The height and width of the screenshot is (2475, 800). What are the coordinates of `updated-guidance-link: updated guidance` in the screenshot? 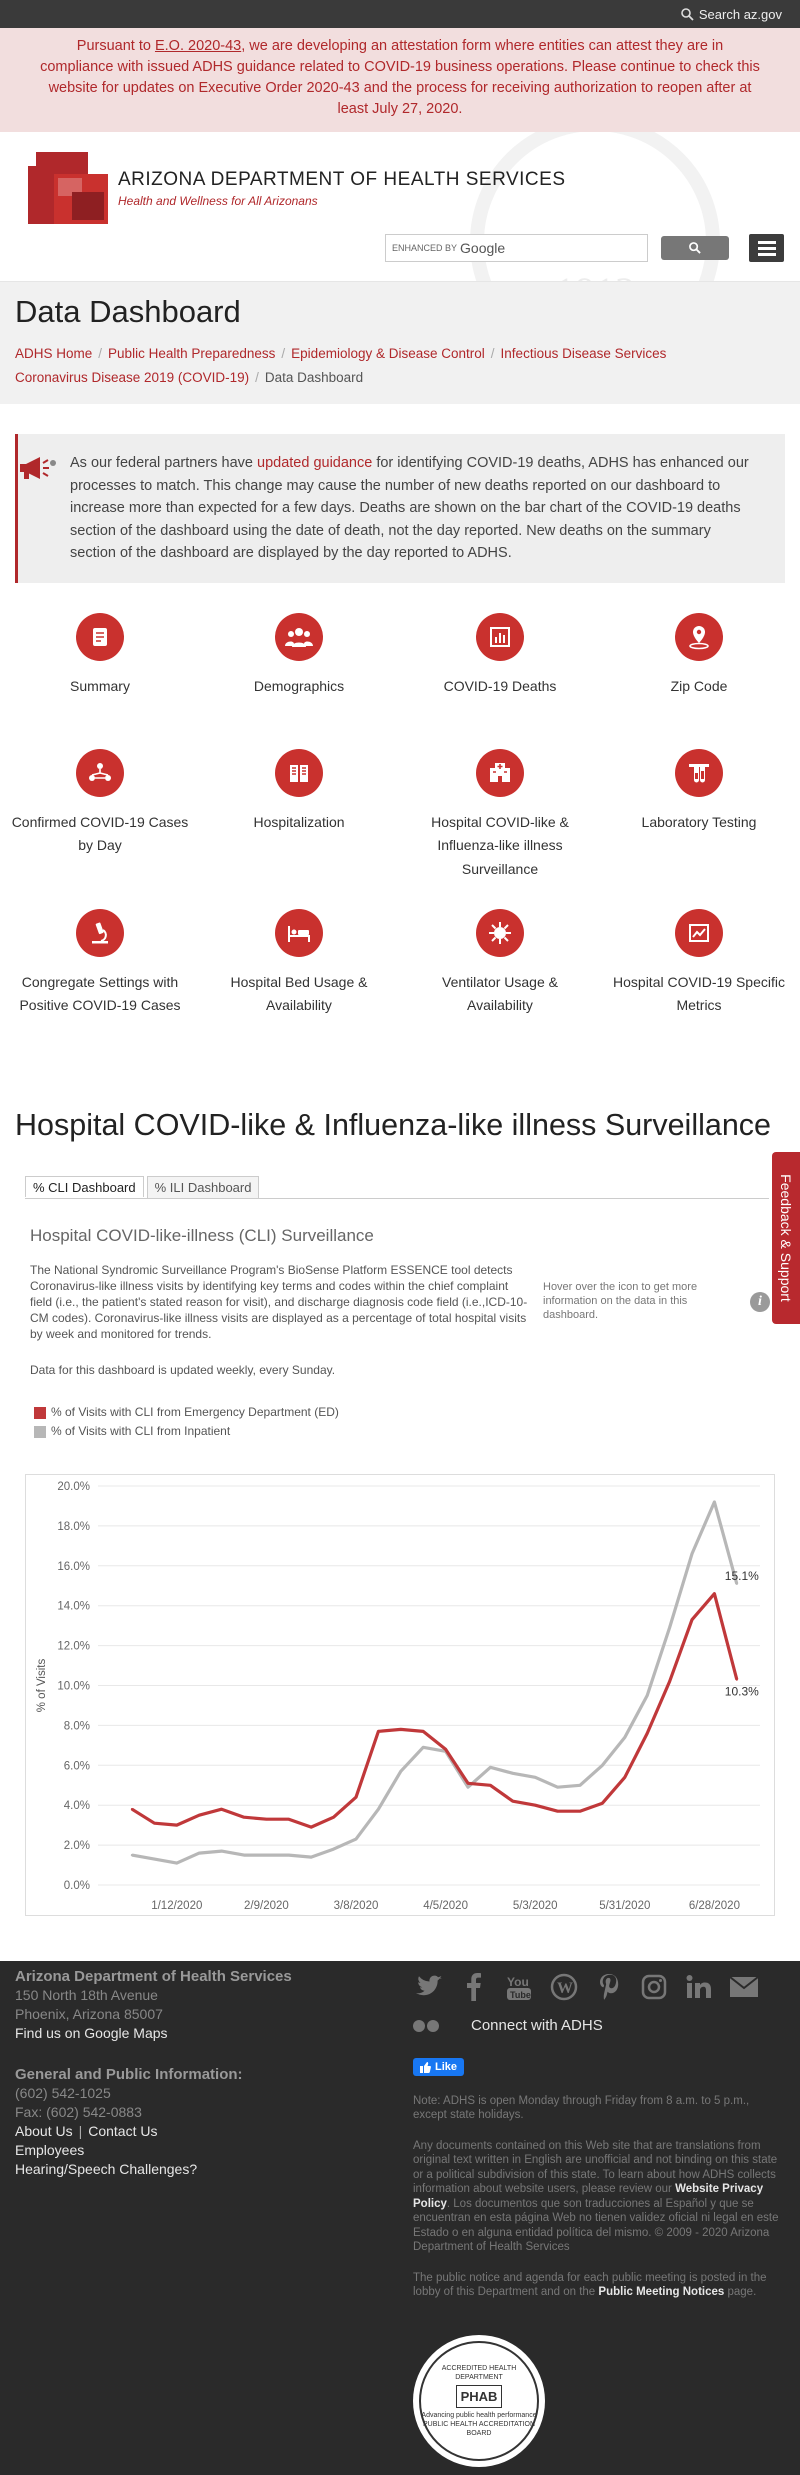 It's located at (314, 463).